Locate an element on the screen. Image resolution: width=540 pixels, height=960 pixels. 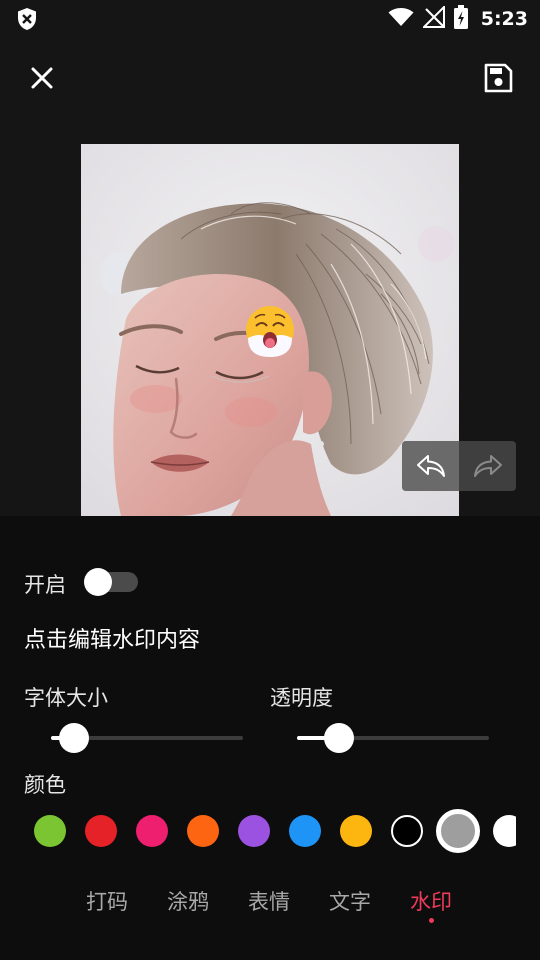
status-icons: 5:23 is located at coordinates (458, 18).